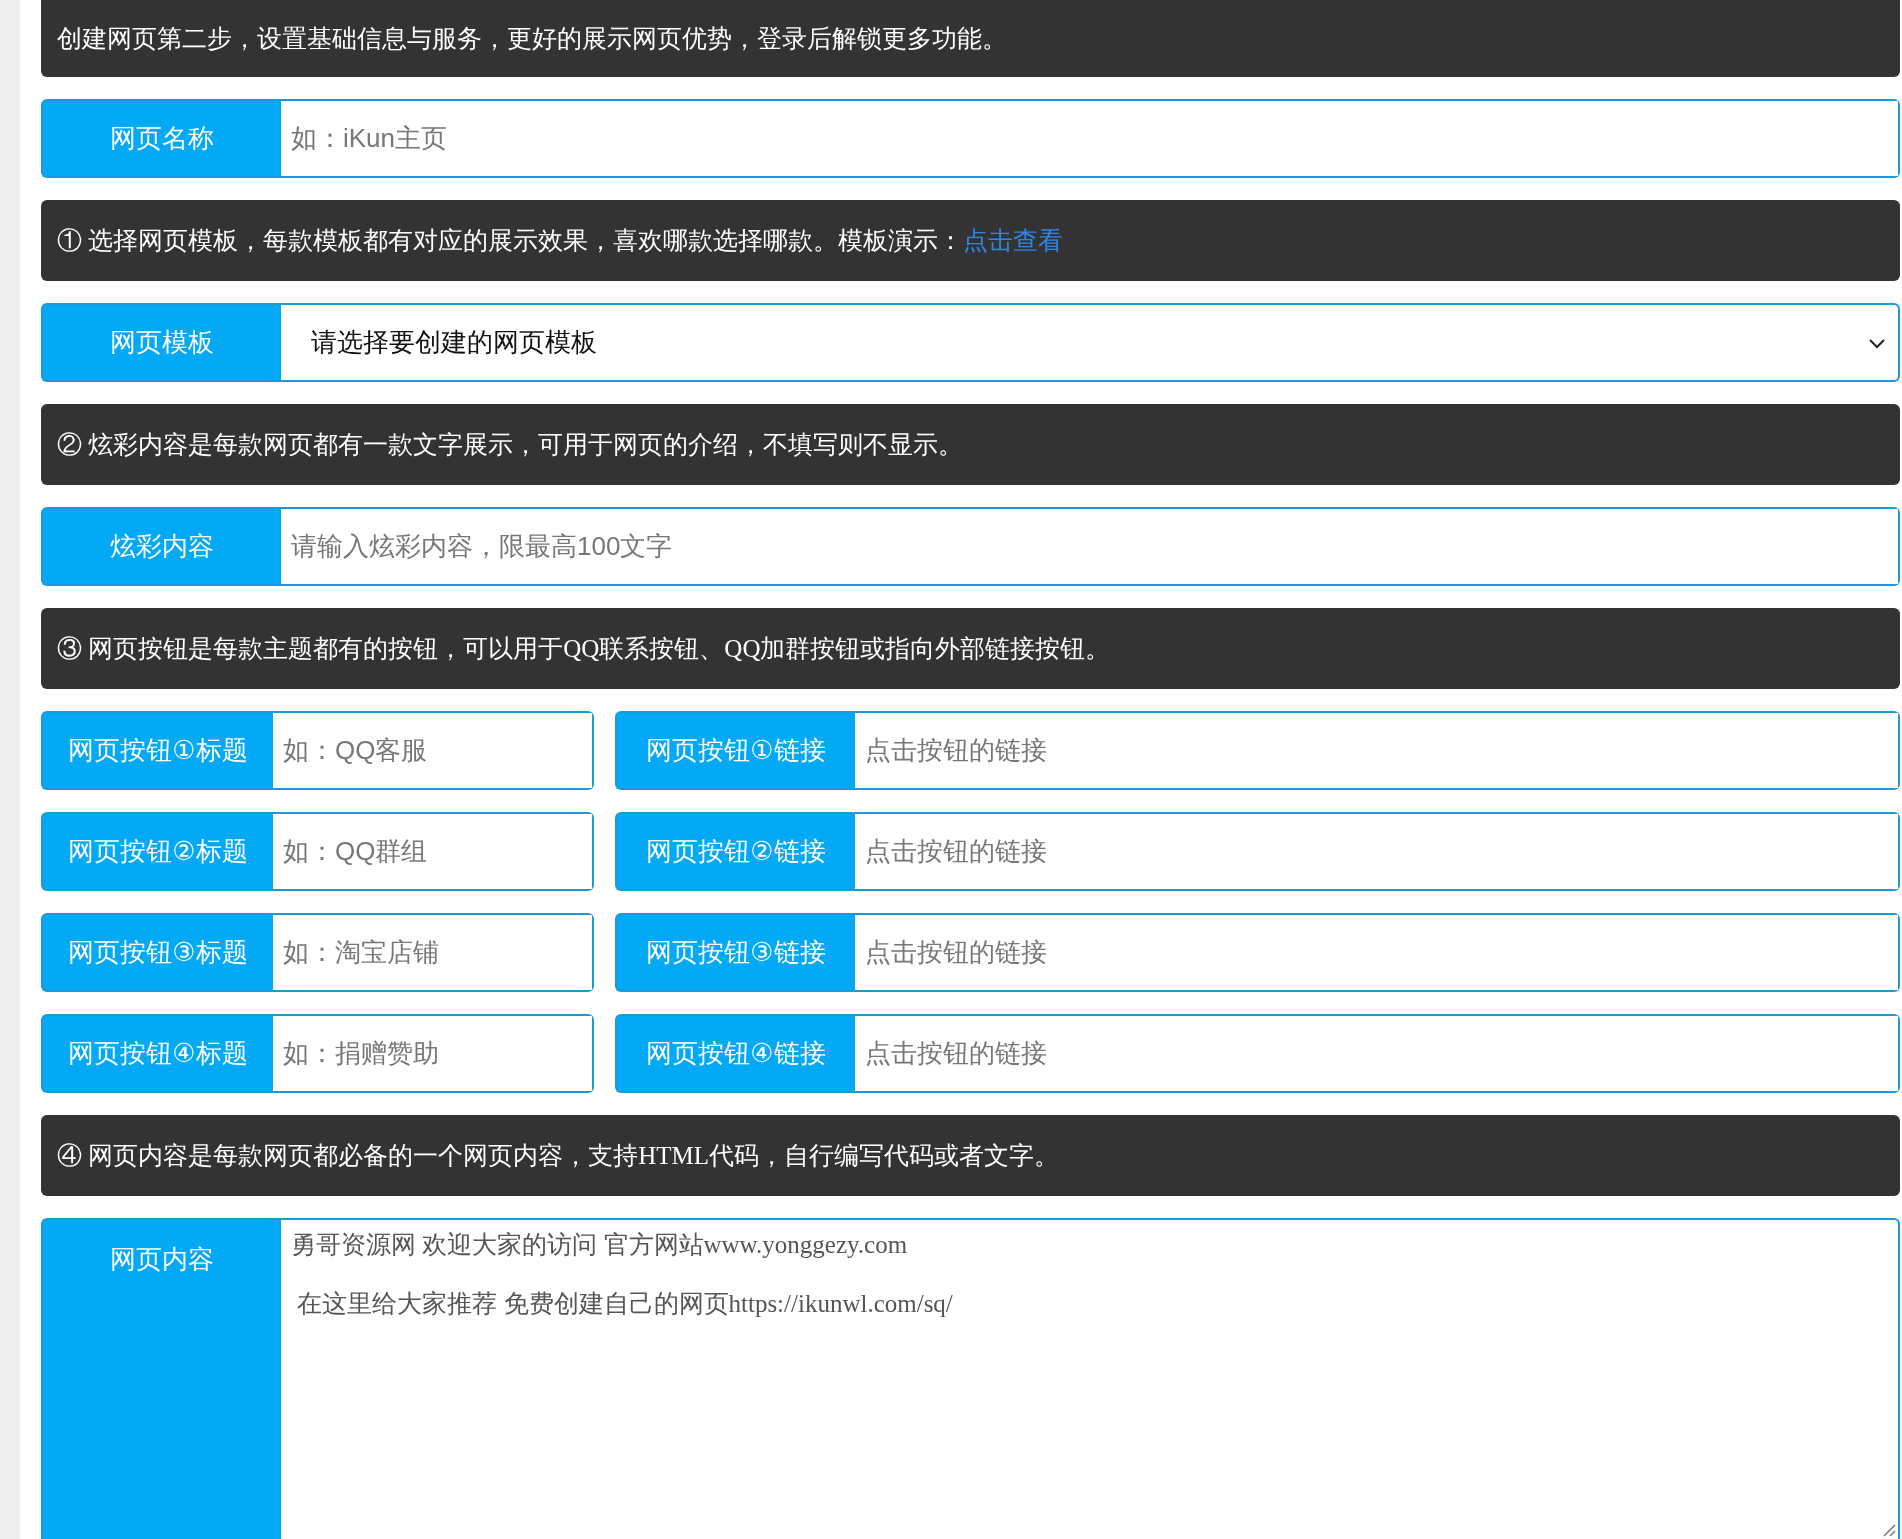 The width and height of the screenshot is (1902, 1539). Describe the element at coordinates (510, 445) in the screenshot. I see `notice-text: ② 炫彩内容是每款网页都有一款文字展示，可用于网页的介绍，不填写则不显示。` at that location.